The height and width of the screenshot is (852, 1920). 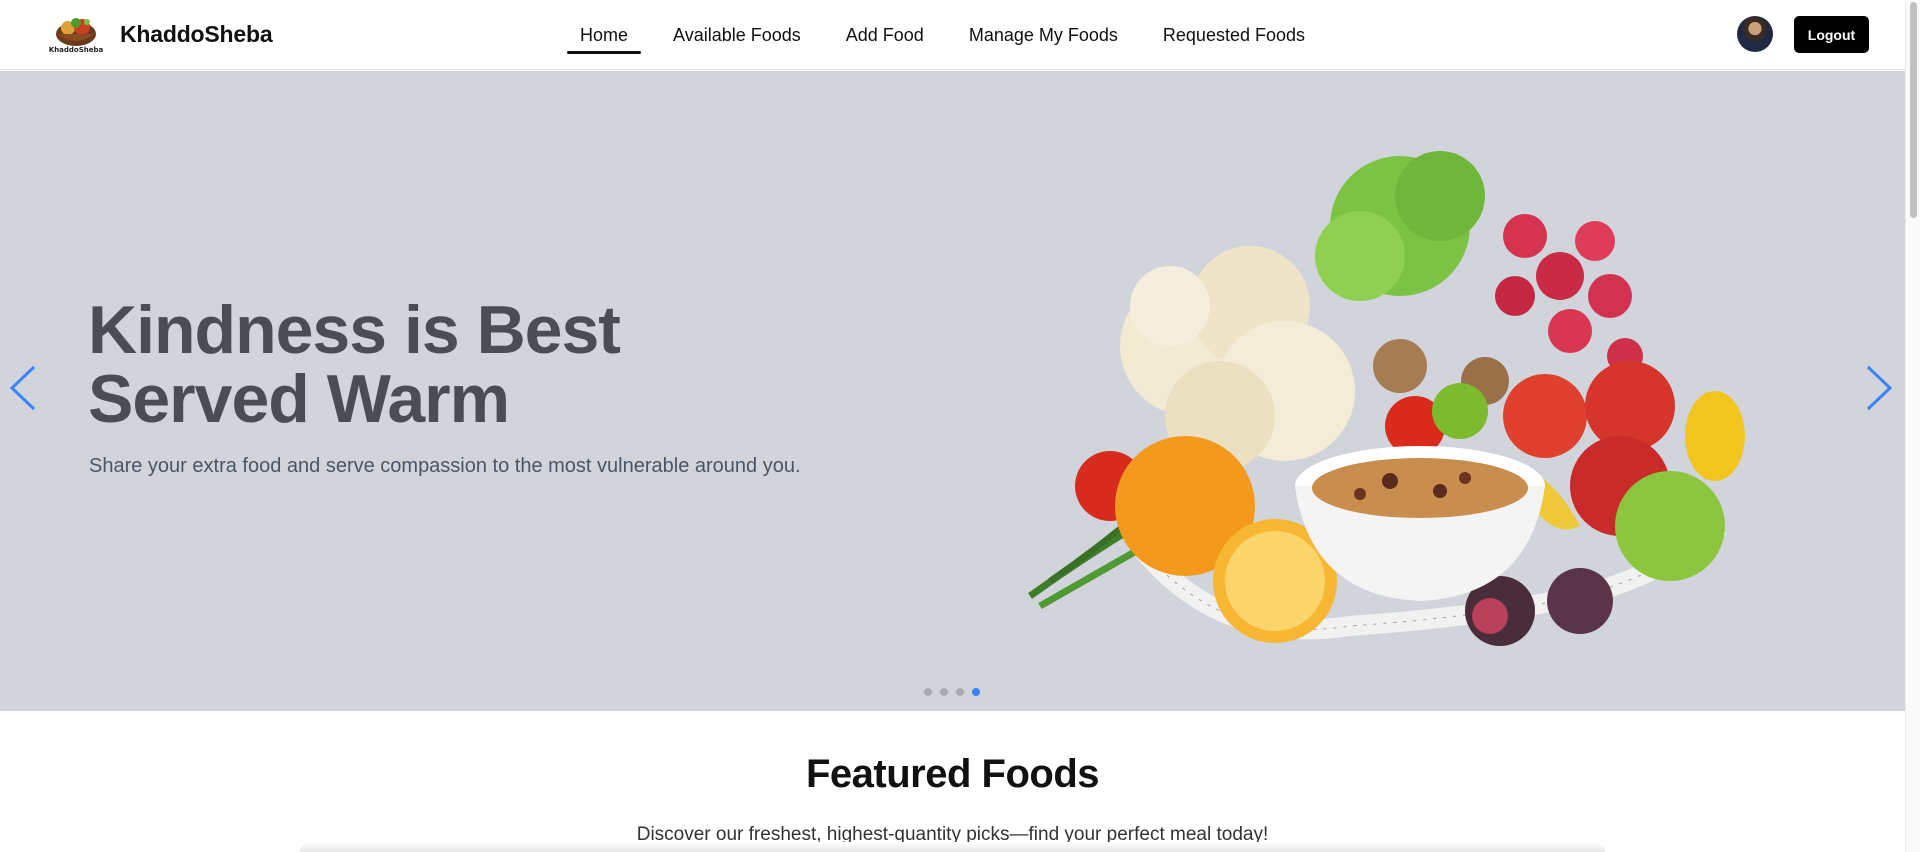 I want to click on user-avatar, so click(x=1755, y=34).